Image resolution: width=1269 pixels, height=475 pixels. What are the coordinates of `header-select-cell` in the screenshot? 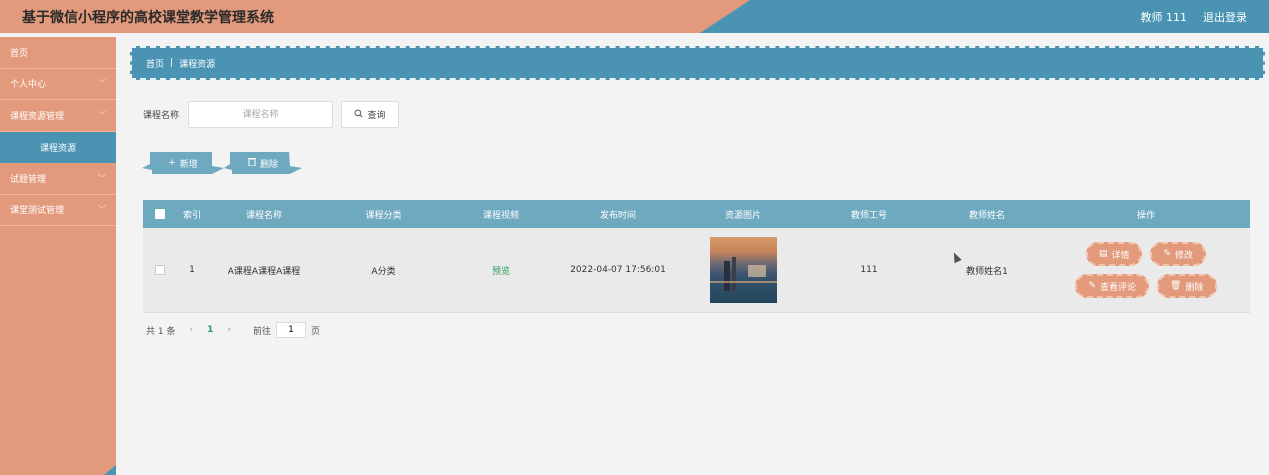 It's located at (160, 214).